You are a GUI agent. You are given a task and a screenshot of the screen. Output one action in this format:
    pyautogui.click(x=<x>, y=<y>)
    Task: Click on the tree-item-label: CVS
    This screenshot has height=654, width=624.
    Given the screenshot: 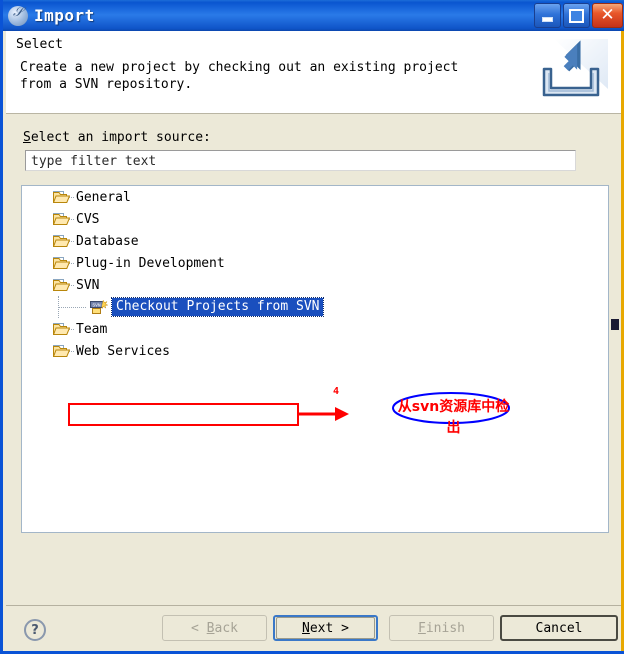 What is the action you would take?
    pyautogui.click(x=88, y=219)
    